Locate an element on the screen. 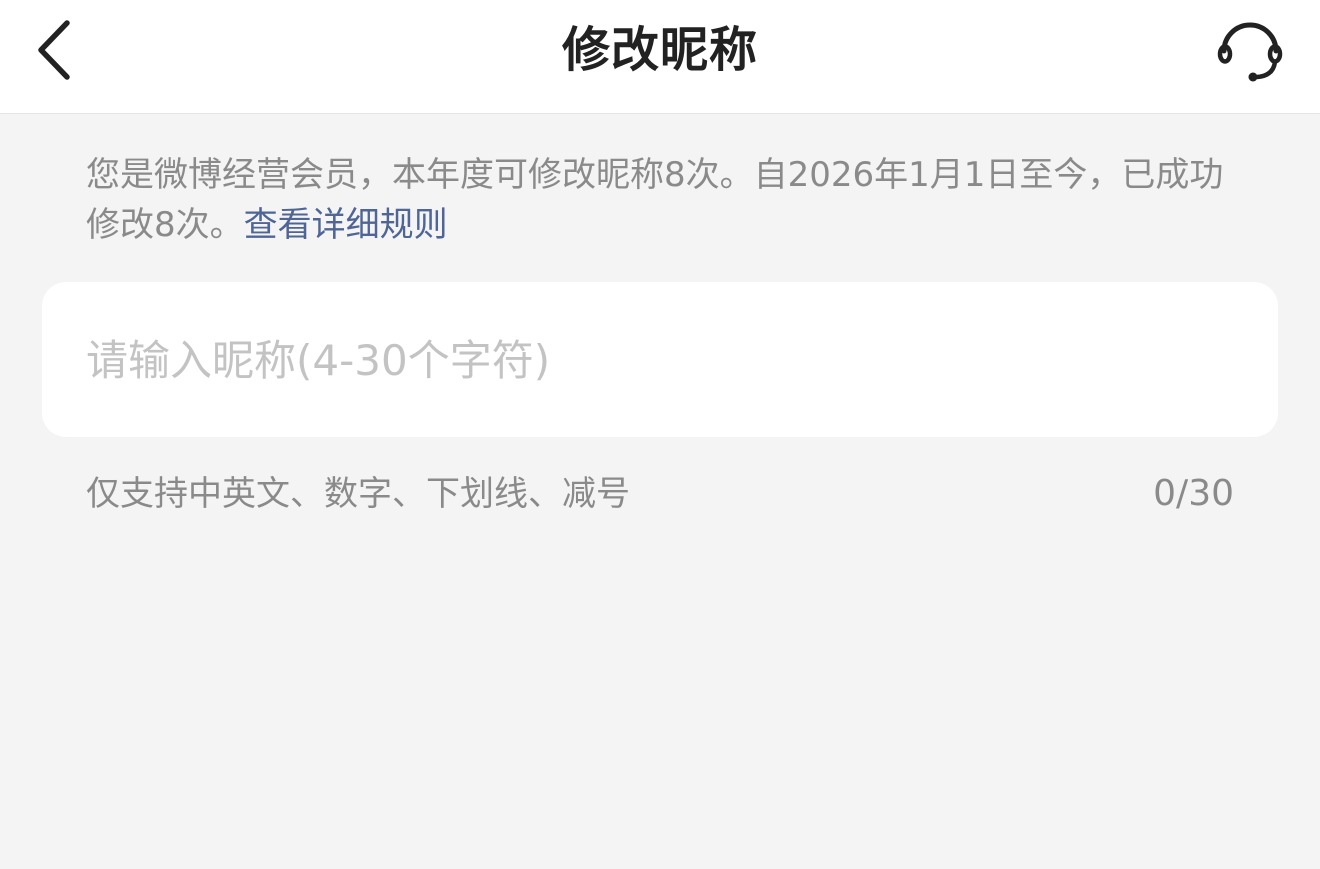 The width and height of the screenshot is (1320, 869). customer-service-button is located at coordinates (1250, 50).